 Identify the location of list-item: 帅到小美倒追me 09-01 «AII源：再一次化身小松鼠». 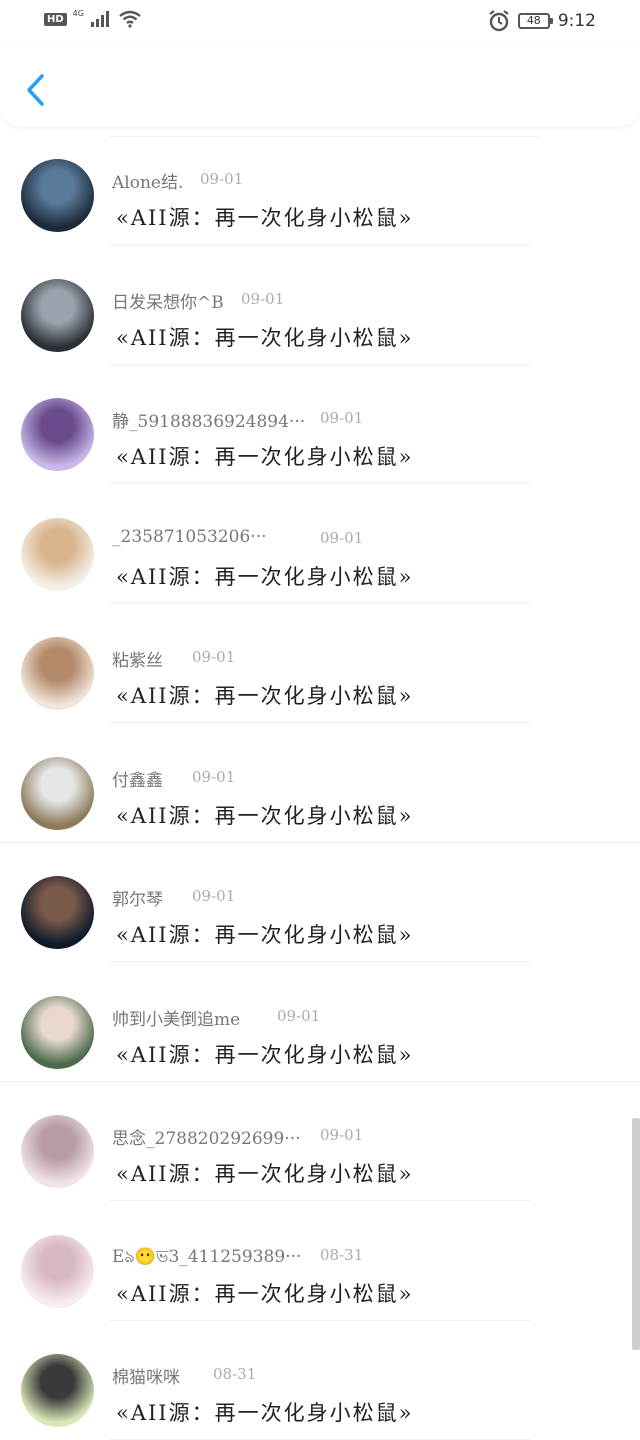
(320, 1022).